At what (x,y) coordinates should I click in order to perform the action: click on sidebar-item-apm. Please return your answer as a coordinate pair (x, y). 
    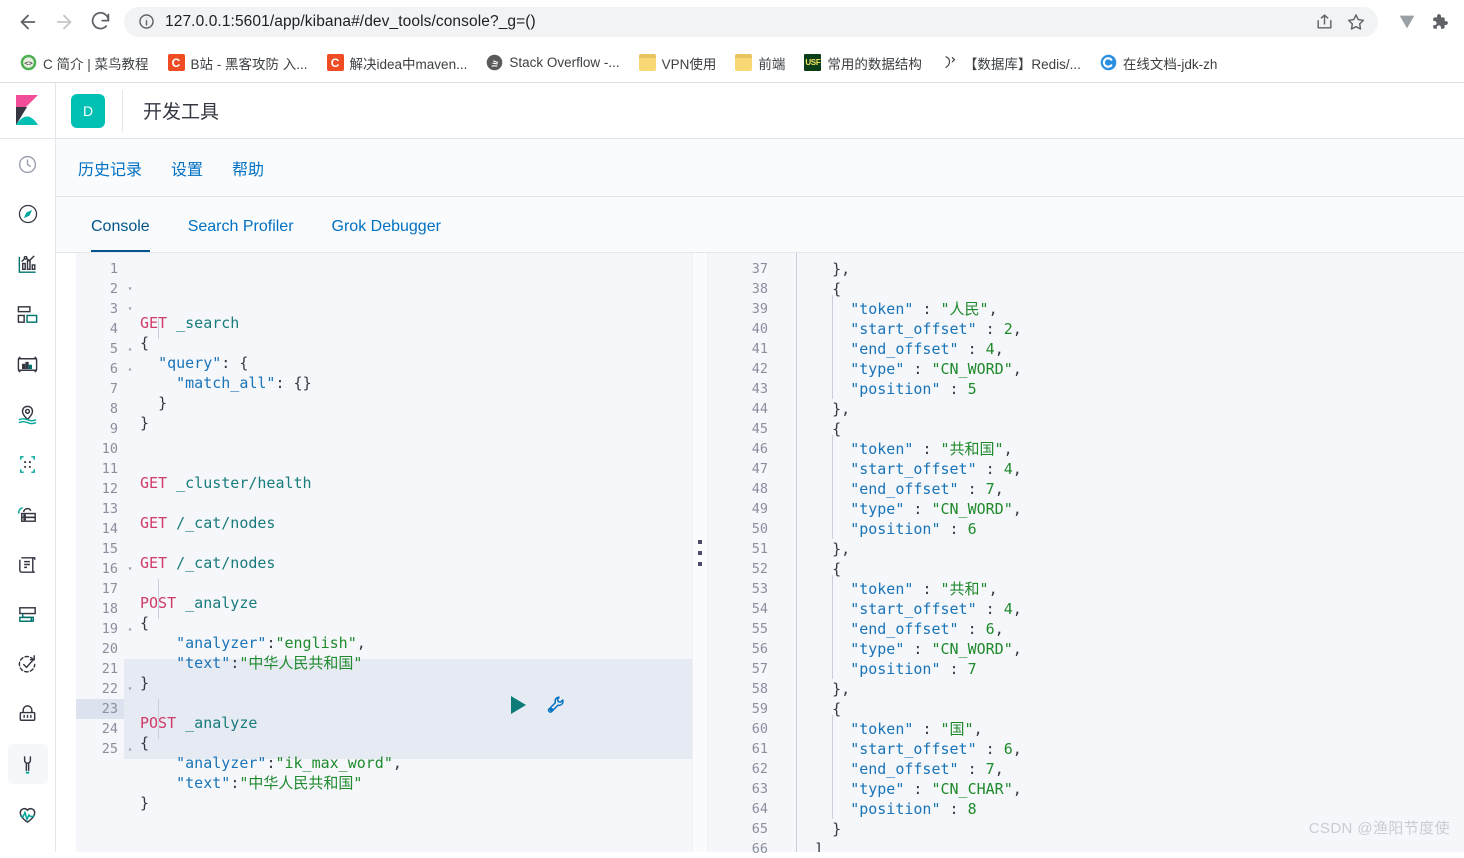
    Looking at the image, I should click on (28, 614).